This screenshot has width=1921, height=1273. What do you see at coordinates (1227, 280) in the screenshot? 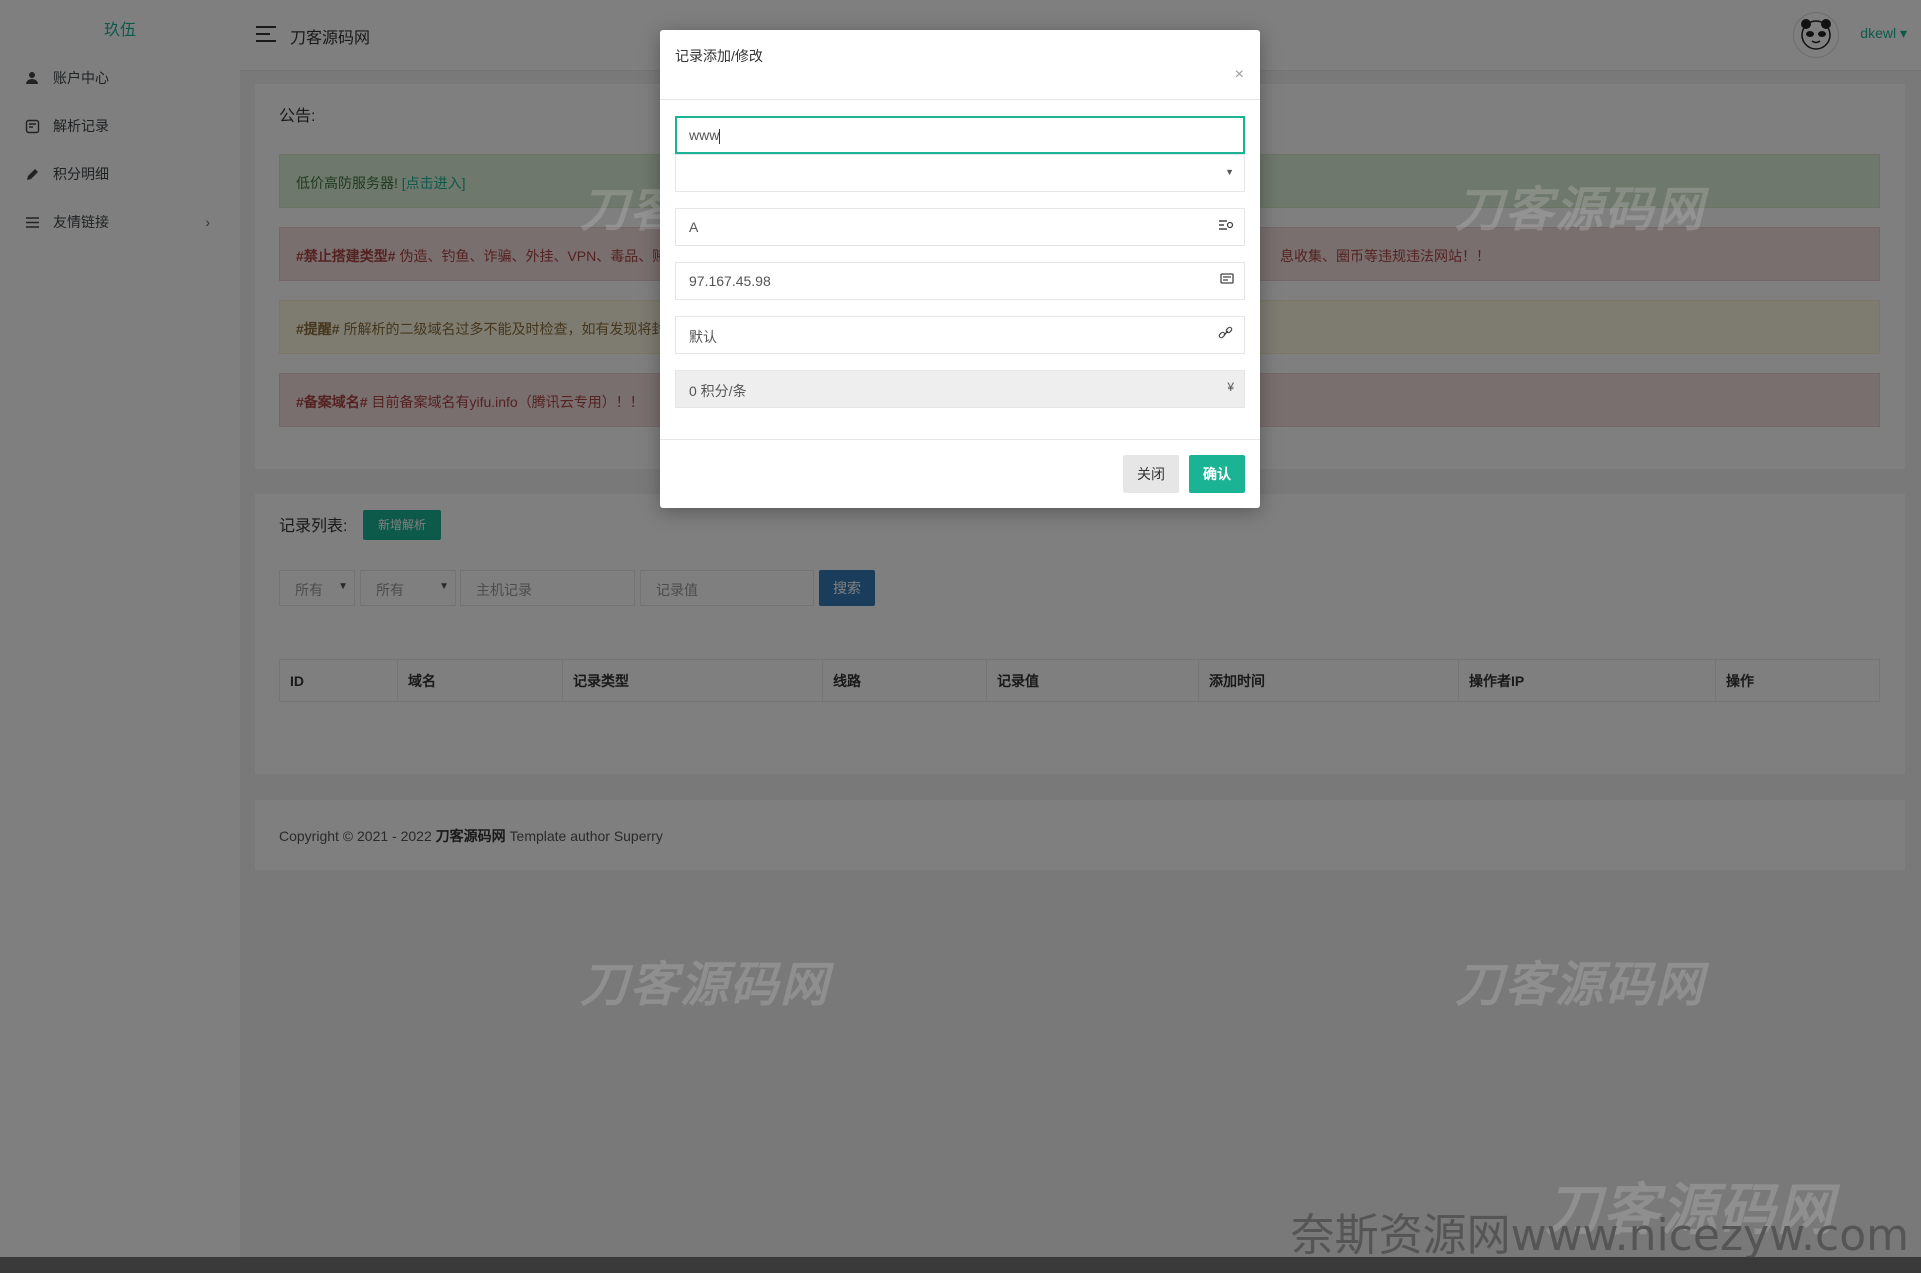
I see `record-value-icon` at bounding box center [1227, 280].